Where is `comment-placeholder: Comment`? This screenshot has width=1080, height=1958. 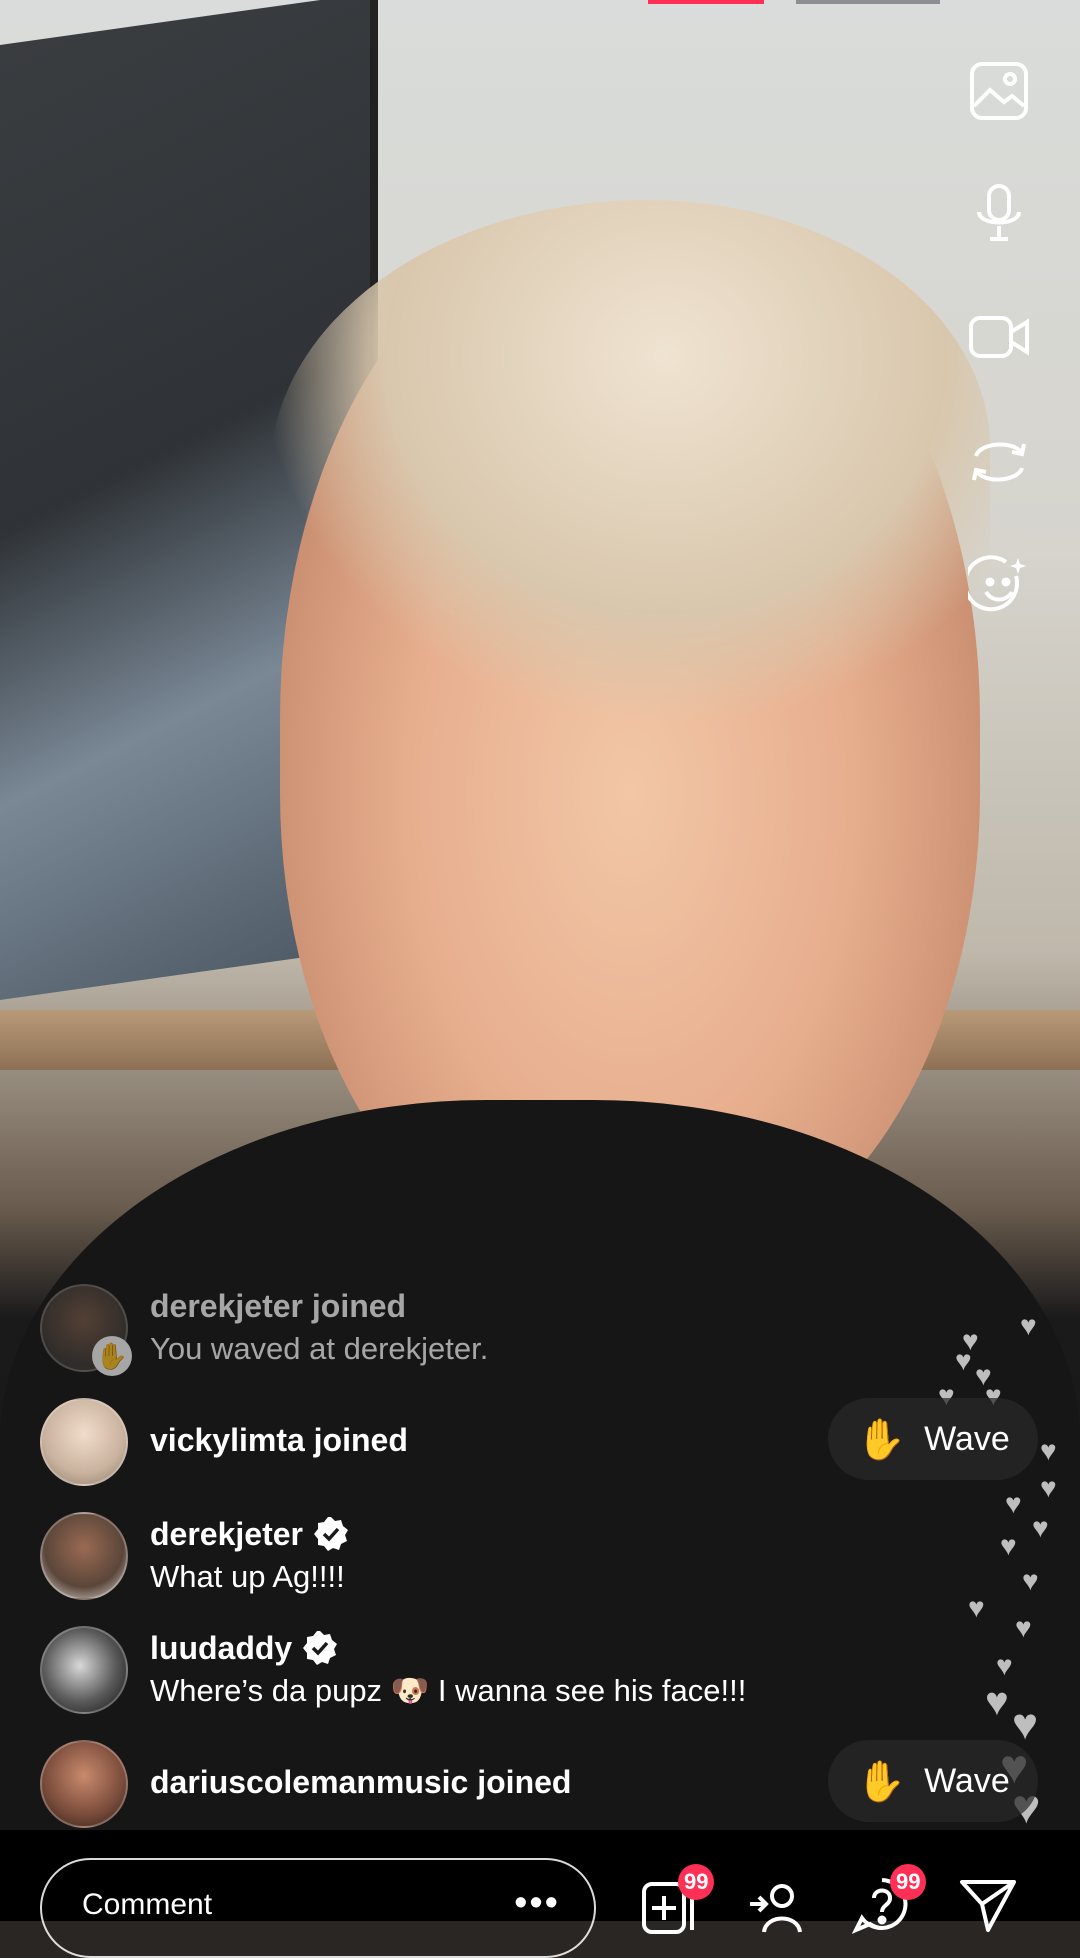
comment-placeholder: Comment is located at coordinates (147, 1904).